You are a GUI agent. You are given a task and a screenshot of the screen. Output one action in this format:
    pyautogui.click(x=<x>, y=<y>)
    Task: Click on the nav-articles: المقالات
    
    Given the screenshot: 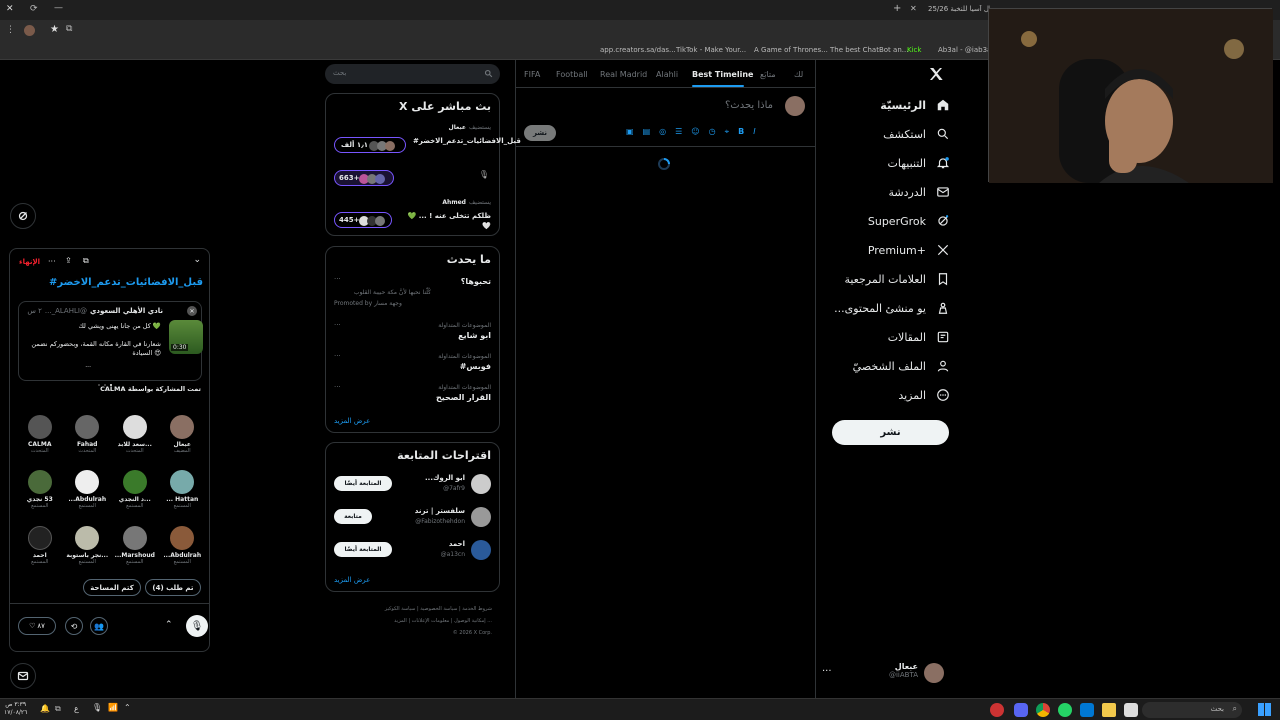 What is the action you would take?
    pyautogui.click(x=885, y=337)
    